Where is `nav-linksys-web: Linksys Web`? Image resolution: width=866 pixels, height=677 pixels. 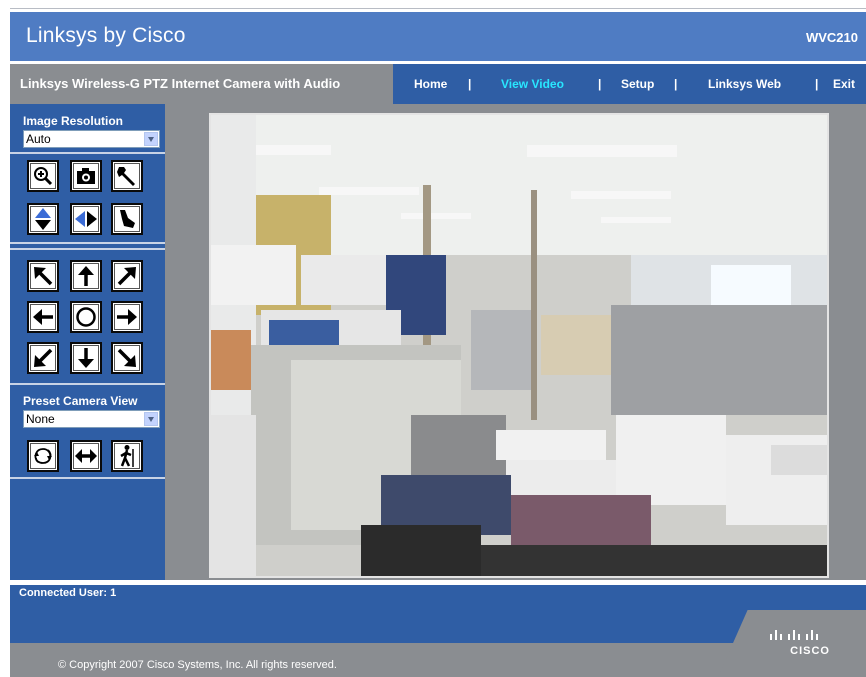
nav-linksys-web: Linksys Web is located at coordinates (744, 84).